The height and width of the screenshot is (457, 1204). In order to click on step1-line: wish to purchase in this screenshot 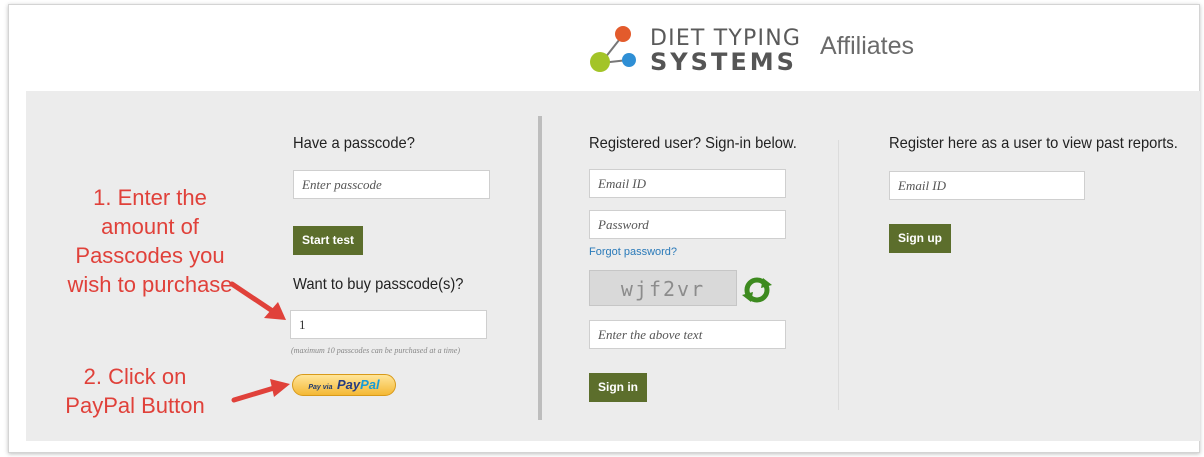, I will do `click(150, 284)`.